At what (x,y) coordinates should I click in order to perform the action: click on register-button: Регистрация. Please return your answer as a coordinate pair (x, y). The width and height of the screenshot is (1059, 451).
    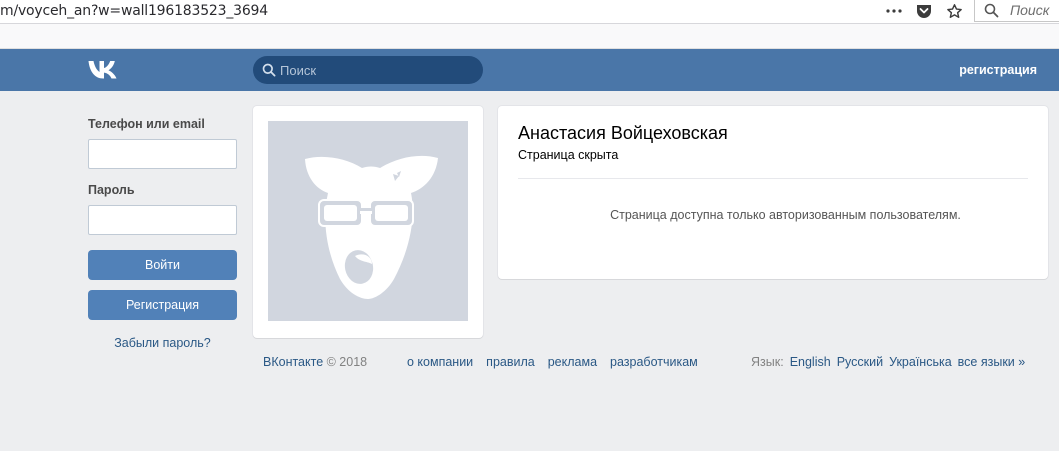
    Looking at the image, I should click on (162, 305).